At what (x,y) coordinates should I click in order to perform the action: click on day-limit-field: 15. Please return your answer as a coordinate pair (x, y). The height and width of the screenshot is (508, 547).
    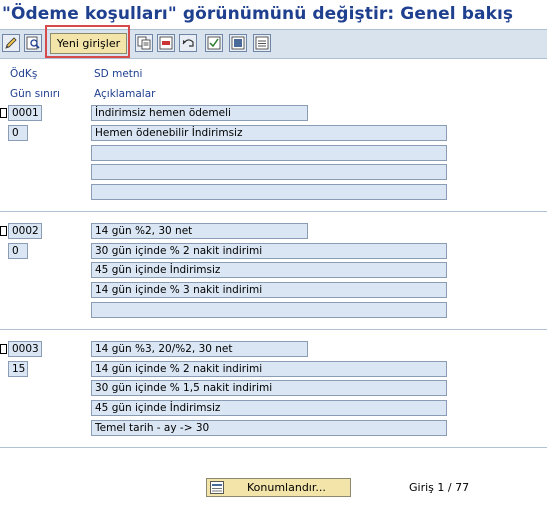
    Looking at the image, I should click on (18, 369).